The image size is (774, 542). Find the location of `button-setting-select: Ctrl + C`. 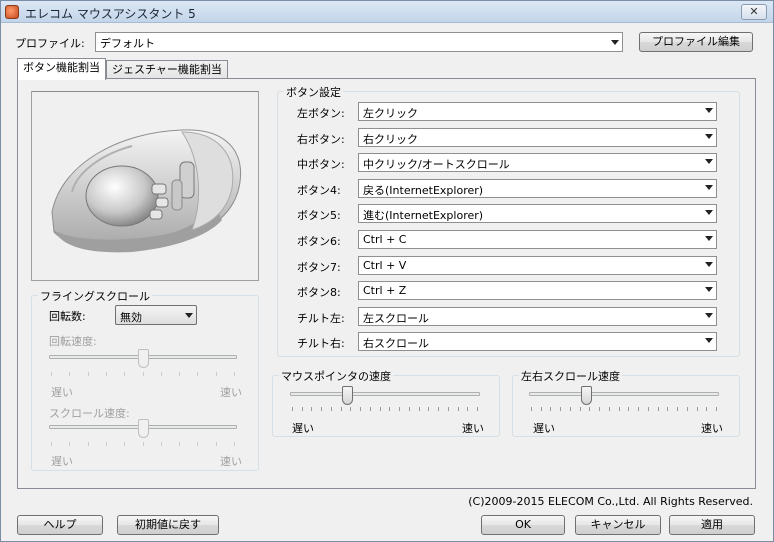

button-setting-select: Ctrl + C is located at coordinates (537, 239).